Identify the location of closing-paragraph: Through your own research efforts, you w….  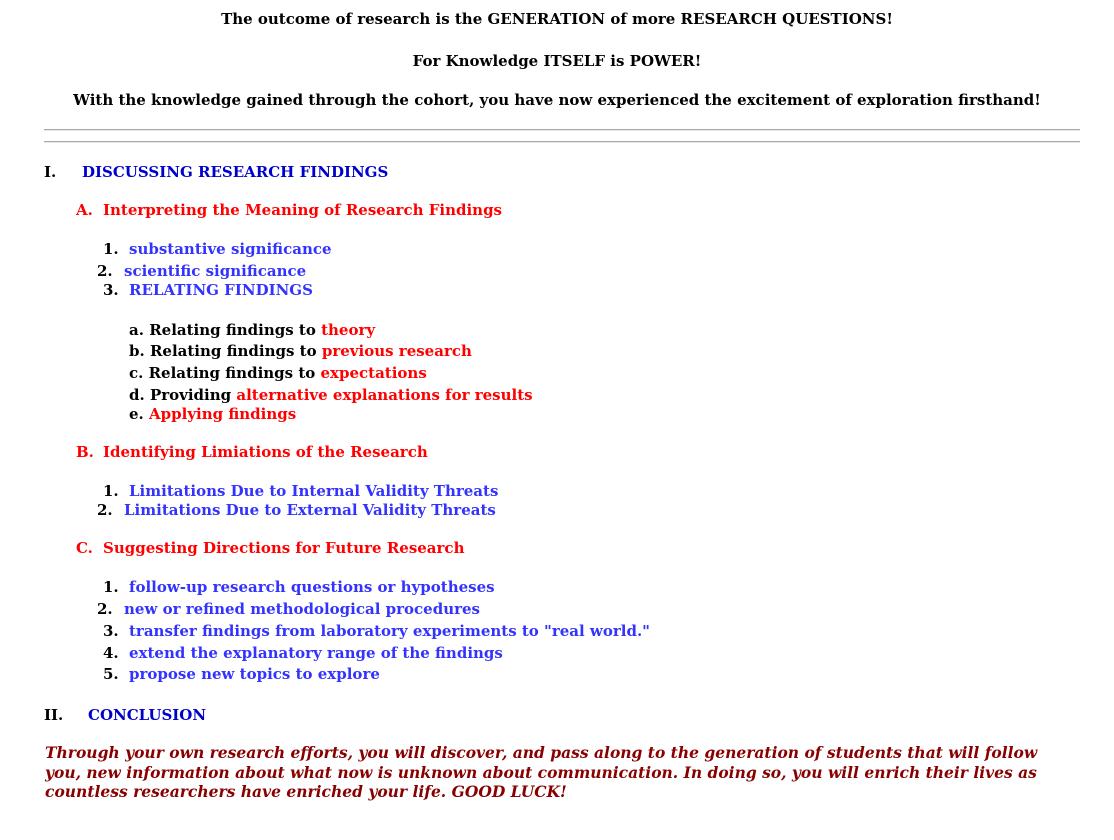
(541, 772).